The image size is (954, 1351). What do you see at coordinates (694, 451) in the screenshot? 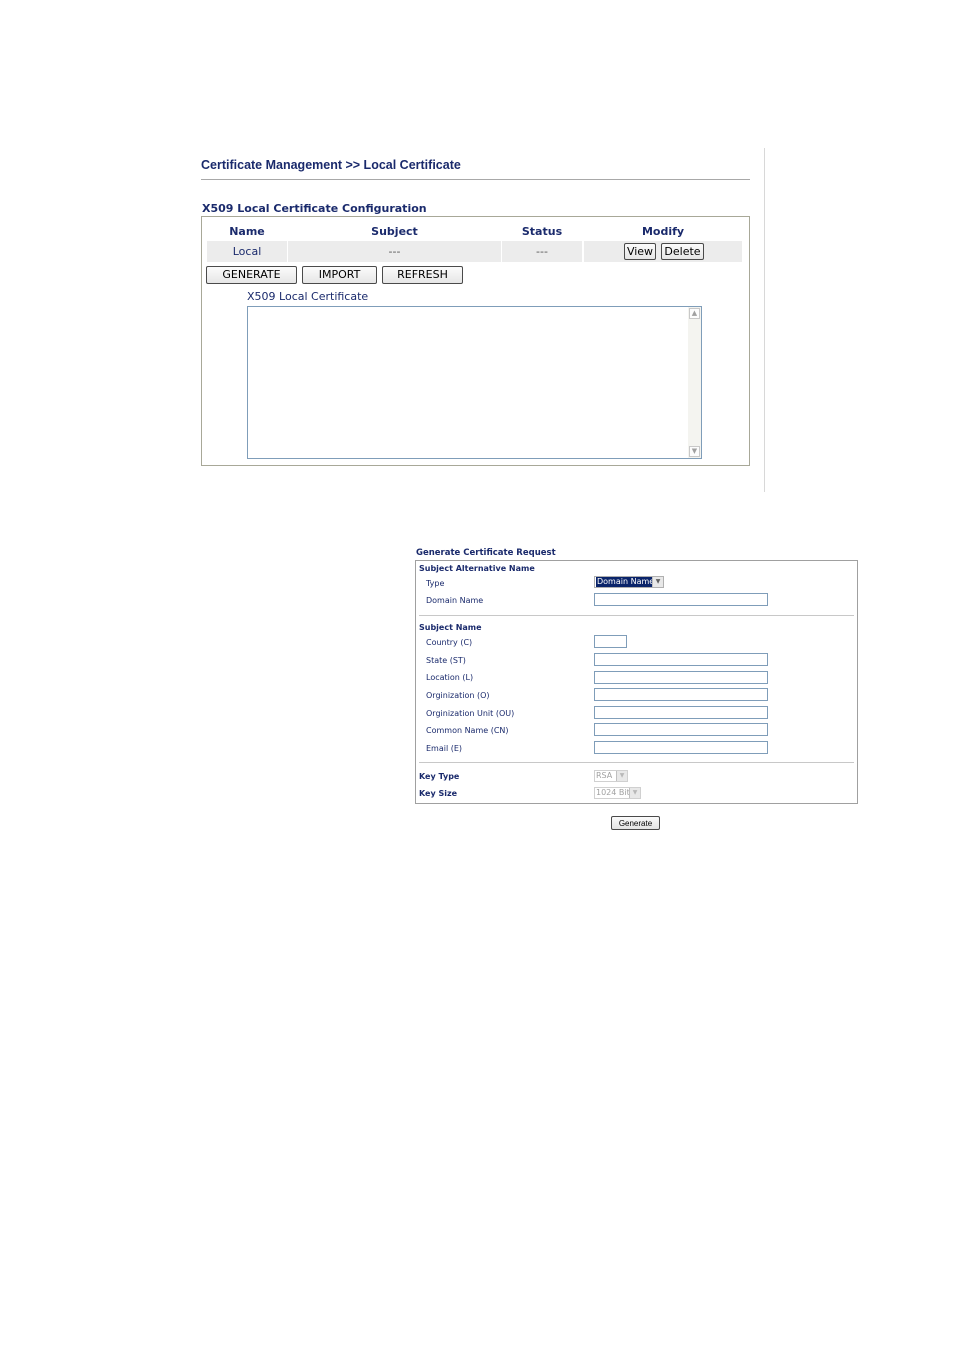
I see `scroll-down-icon: ▼` at bounding box center [694, 451].